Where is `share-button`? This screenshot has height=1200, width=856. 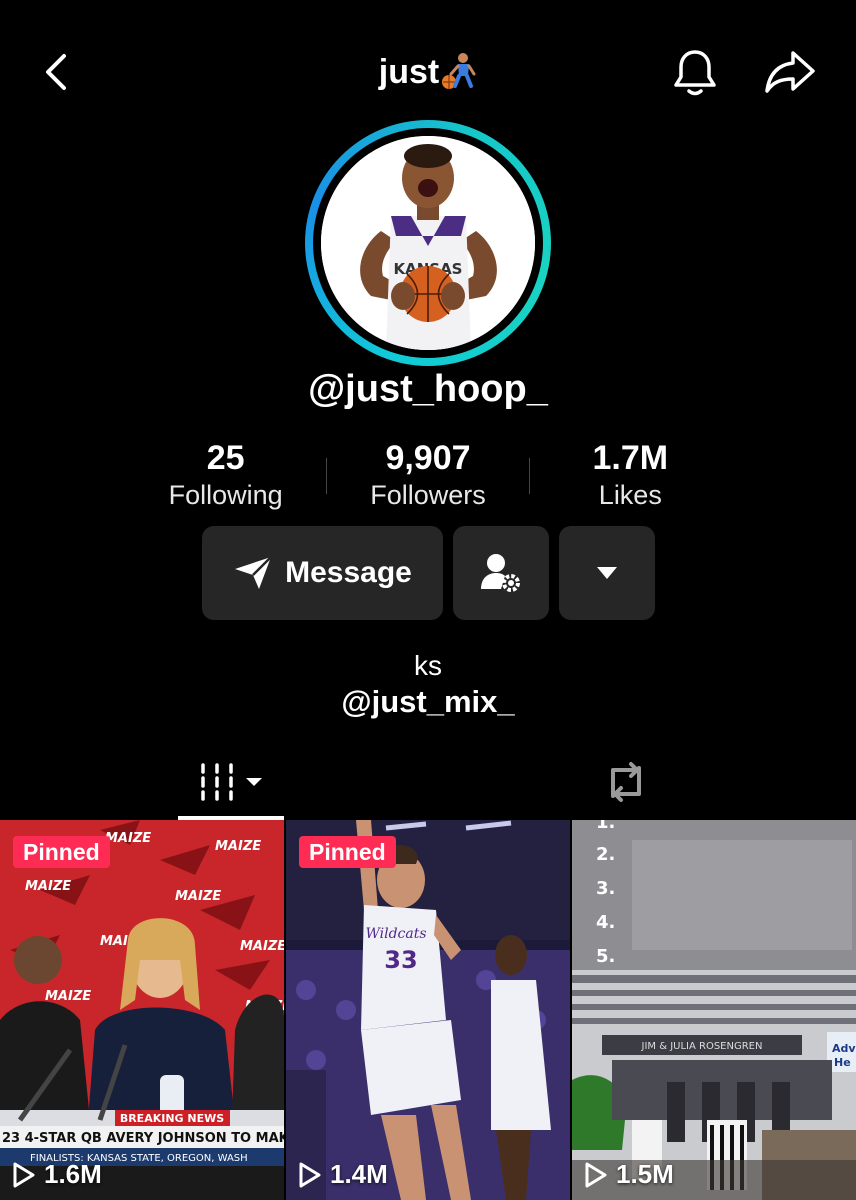 share-button is located at coordinates (790, 72).